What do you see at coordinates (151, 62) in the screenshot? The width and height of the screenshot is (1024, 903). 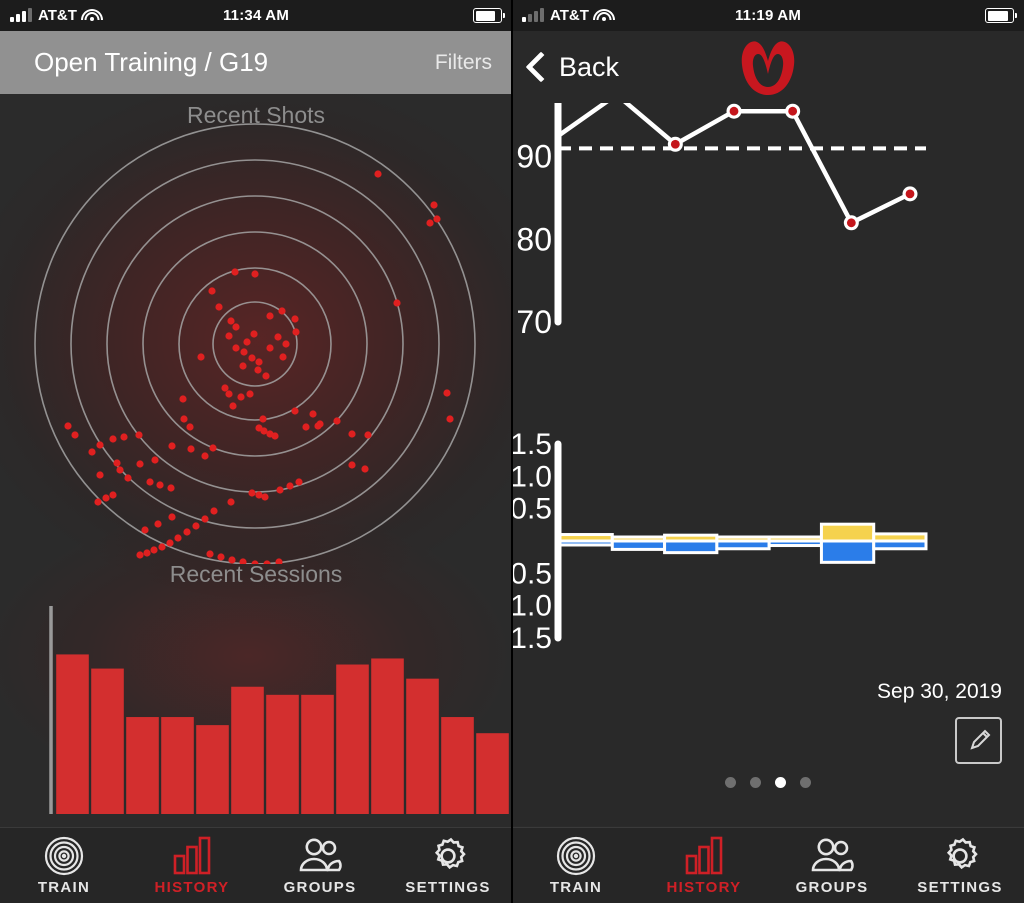 I see `page-title: Open Training / G19` at bounding box center [151, 62].